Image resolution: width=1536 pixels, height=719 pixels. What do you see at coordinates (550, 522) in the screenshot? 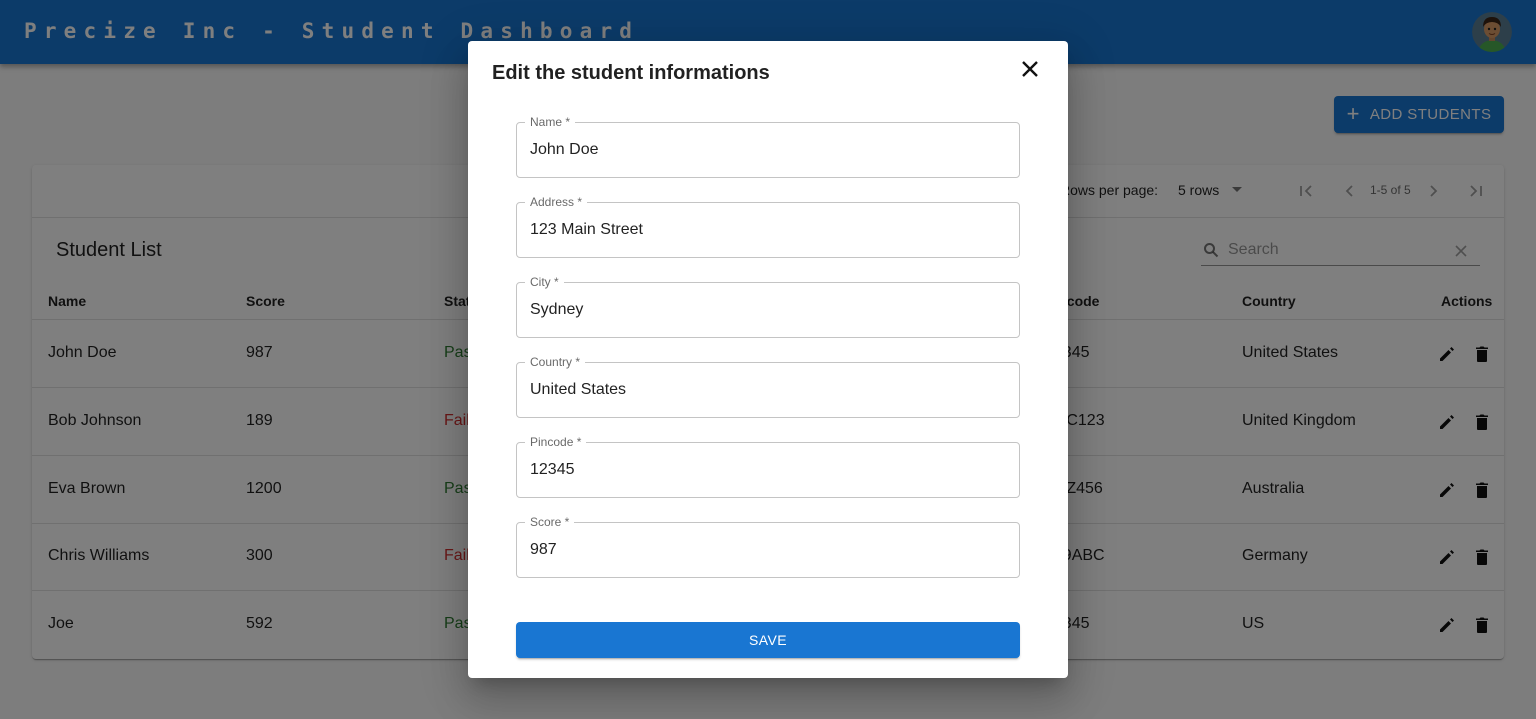
I see `score-field-label: Score *` at bounding box center [550, 522].